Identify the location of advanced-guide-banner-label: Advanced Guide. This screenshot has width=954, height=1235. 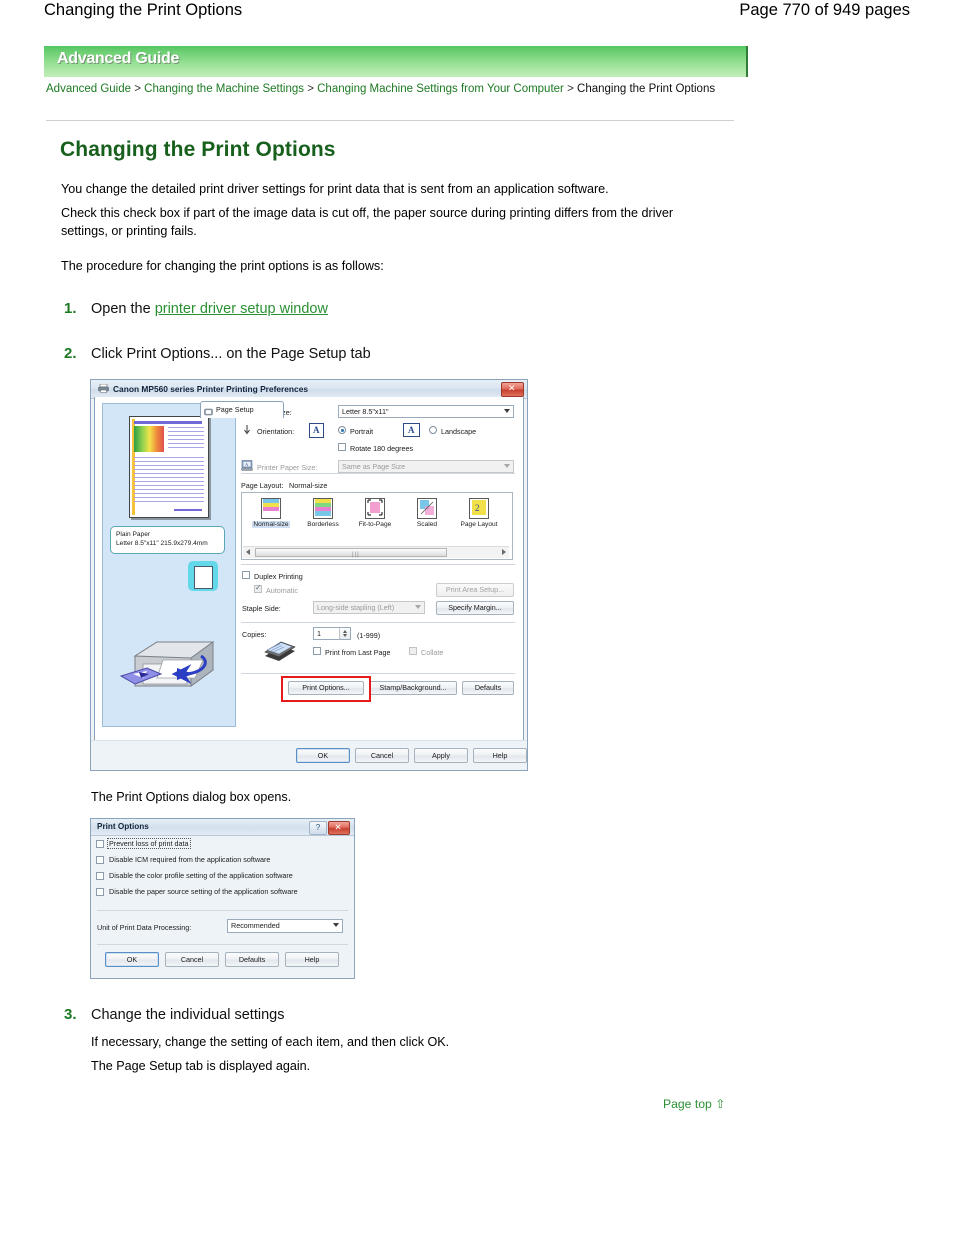
(118, 58).